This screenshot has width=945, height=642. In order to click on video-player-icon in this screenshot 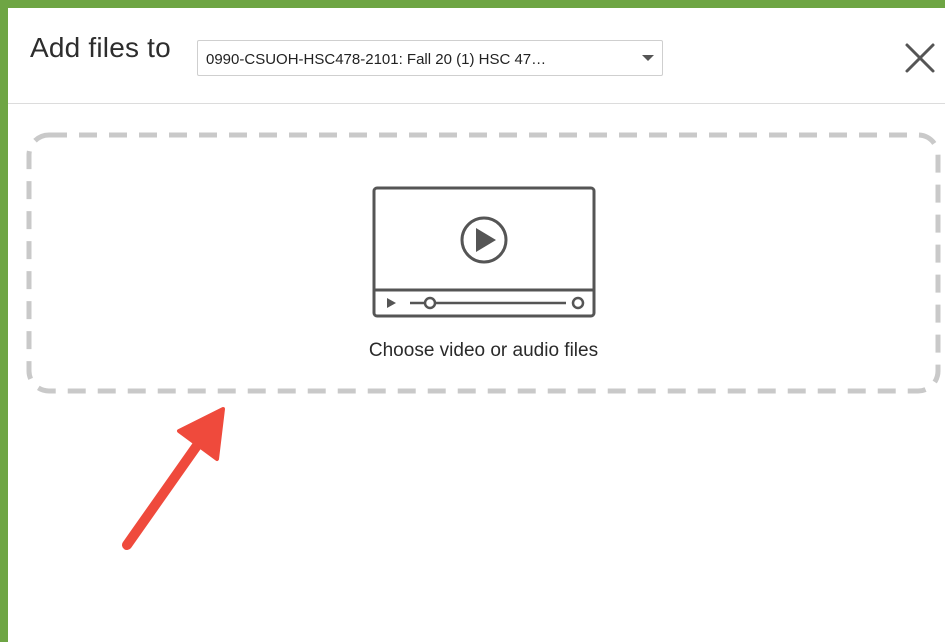, I will do `click(484, 252)`.